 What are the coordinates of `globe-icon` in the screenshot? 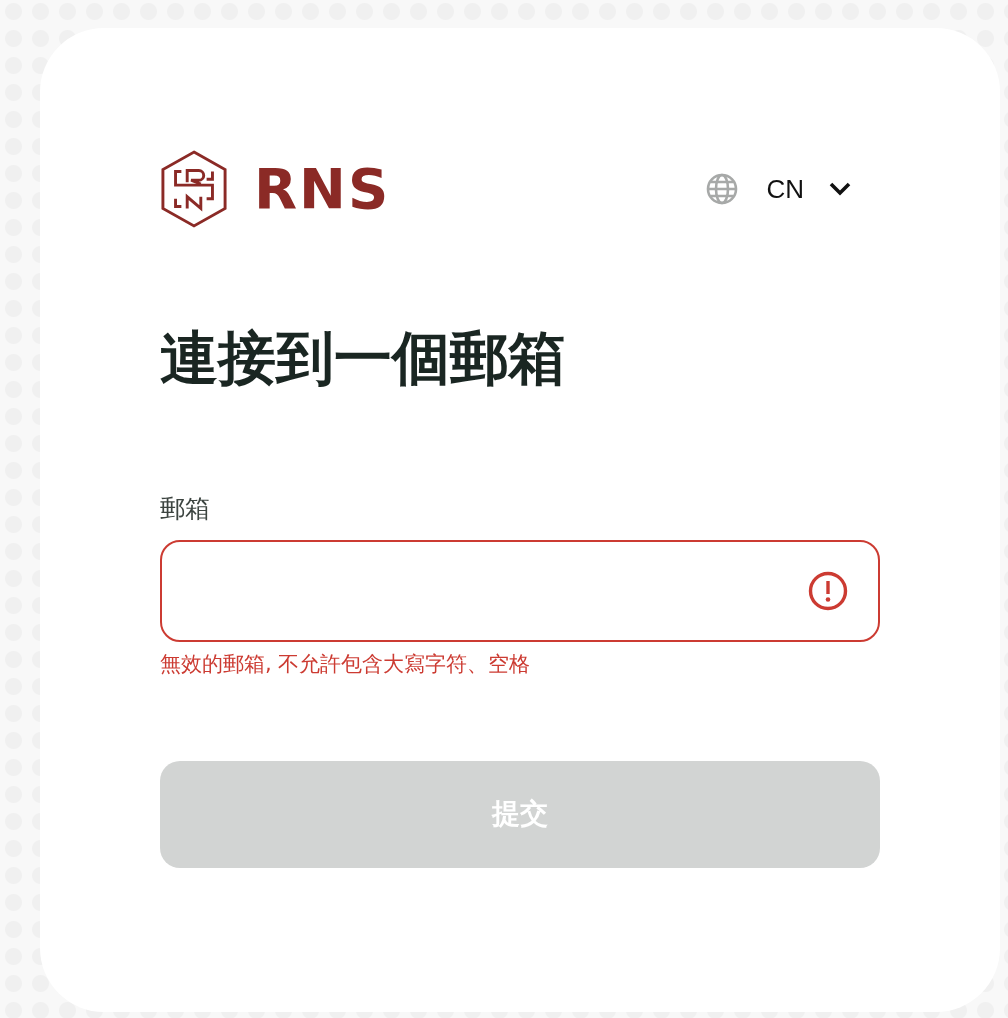 It's located at (722, 189).